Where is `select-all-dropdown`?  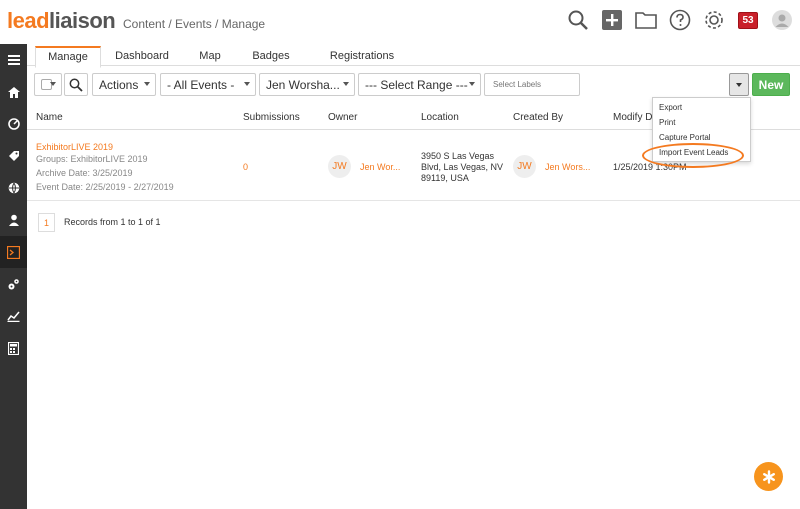
select-all-dropdown is located at coordinates (48, 84).